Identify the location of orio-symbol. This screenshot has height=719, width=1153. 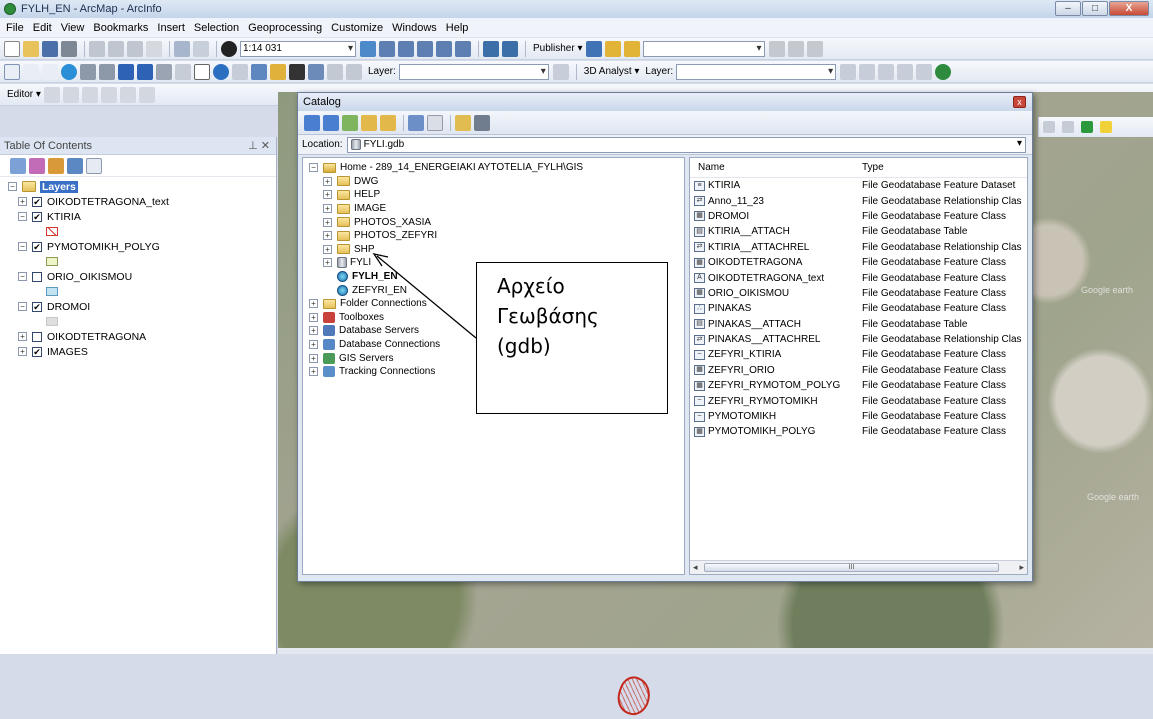
(52, 291).